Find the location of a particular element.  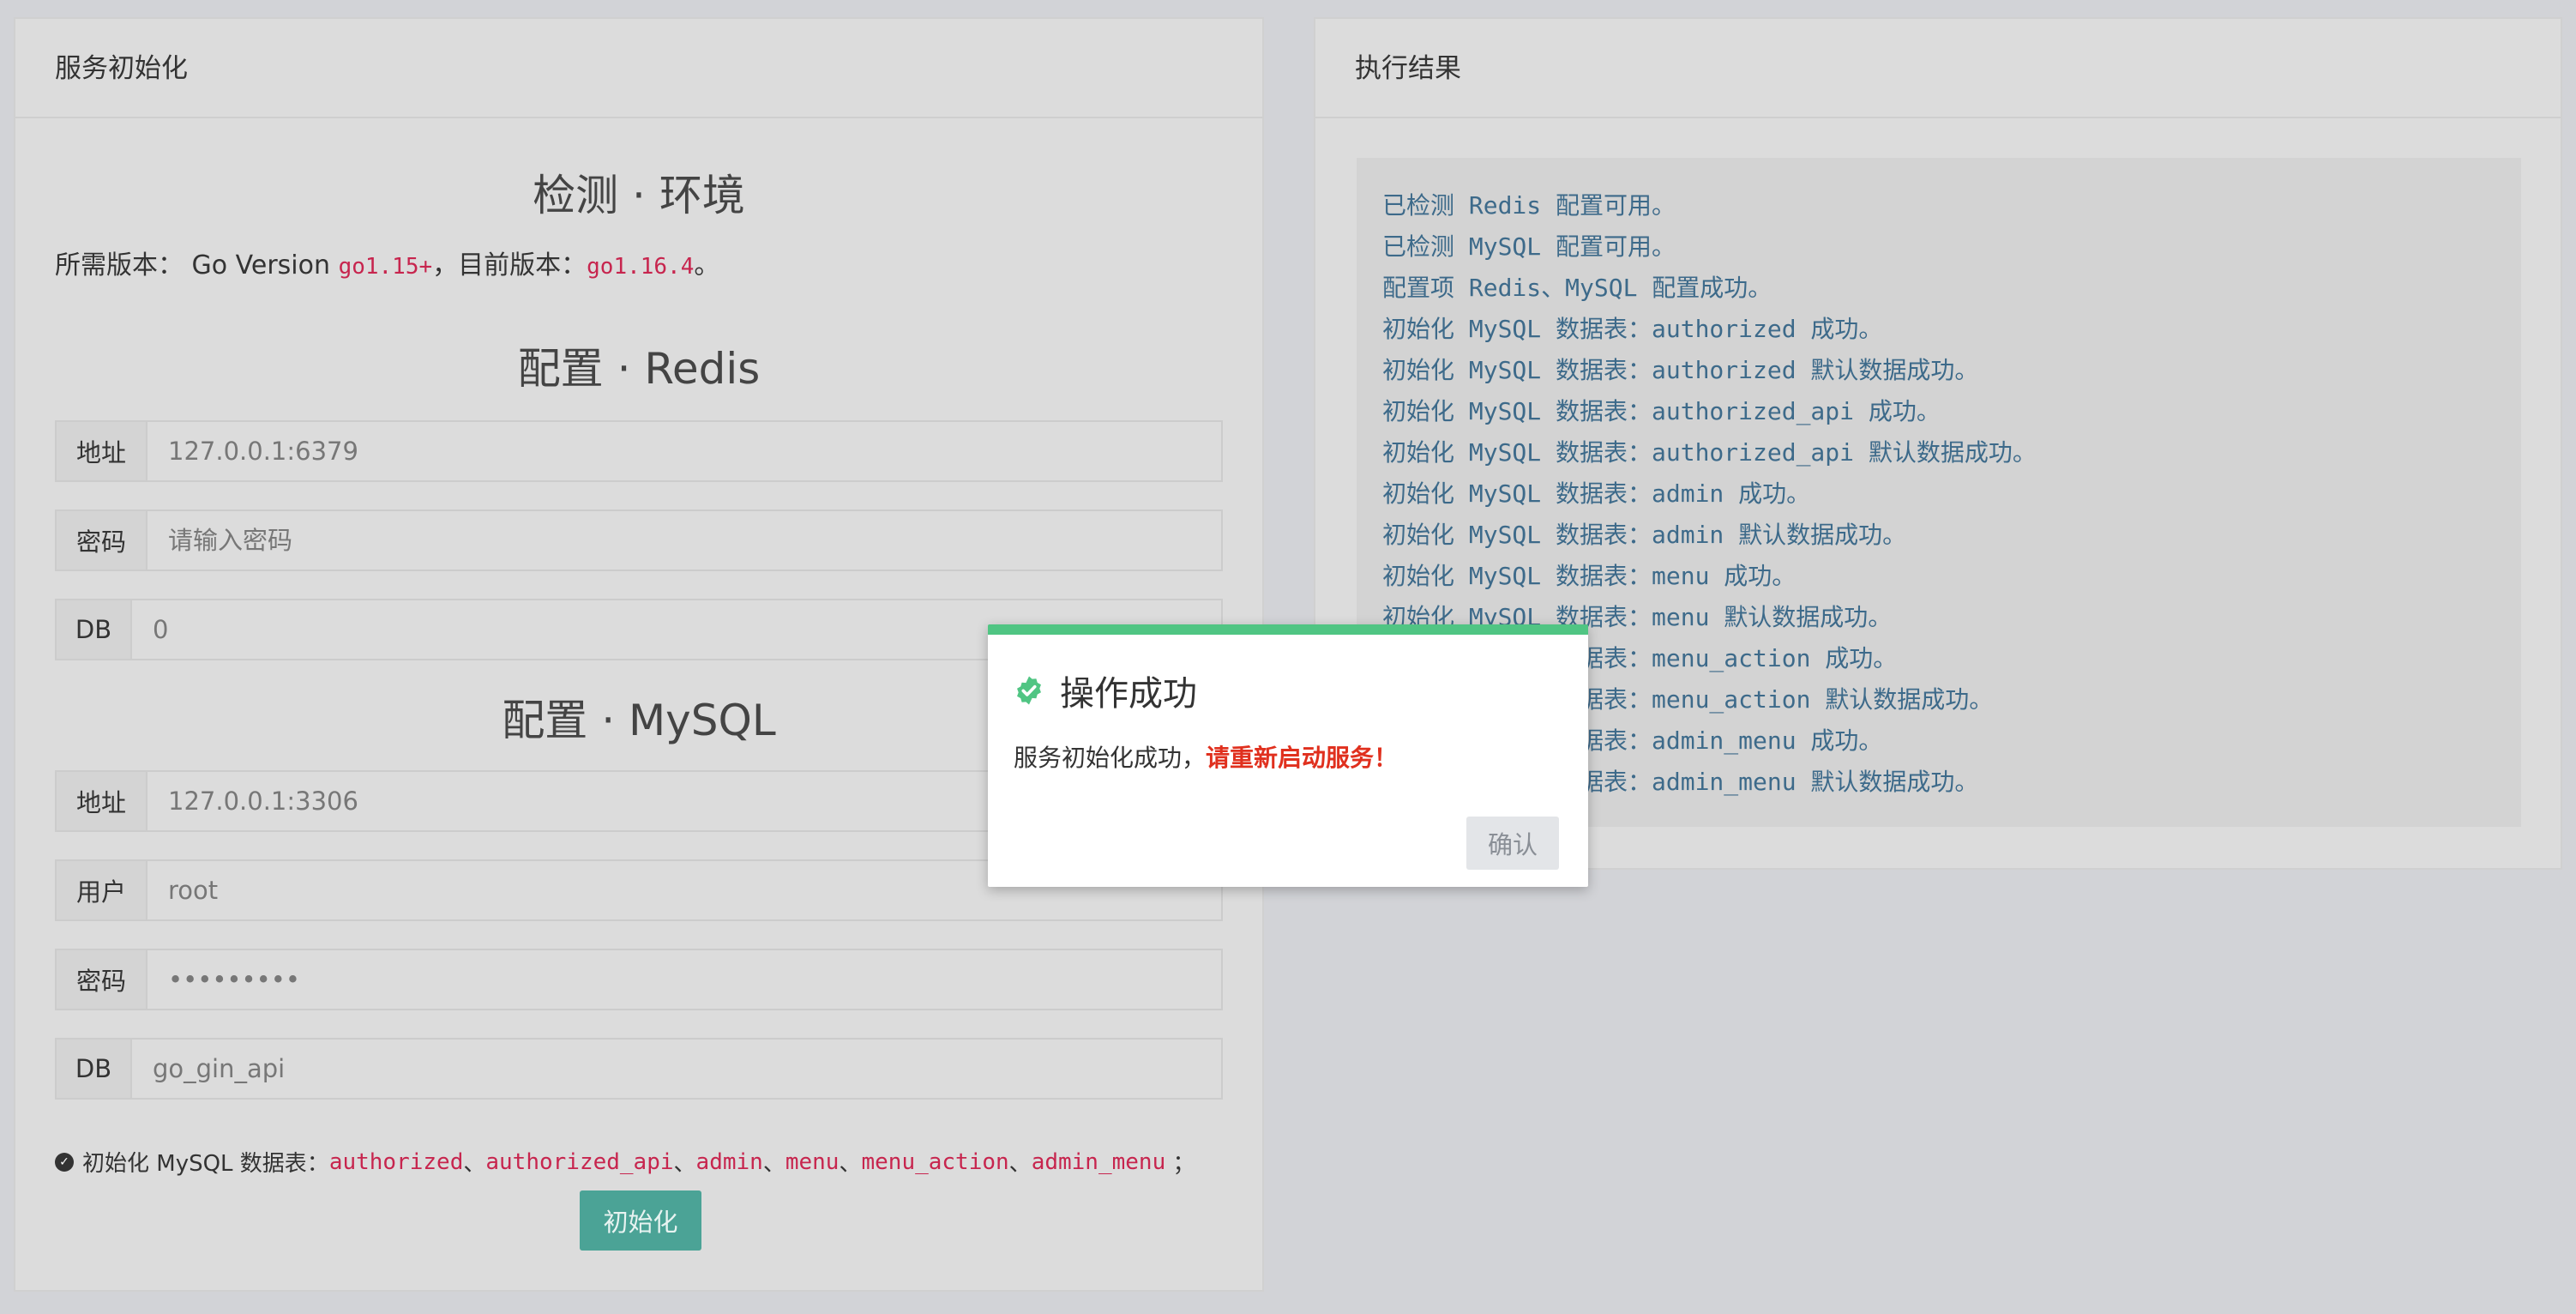

mysql-password-label: 密码 is located at coordinates (102, 979).